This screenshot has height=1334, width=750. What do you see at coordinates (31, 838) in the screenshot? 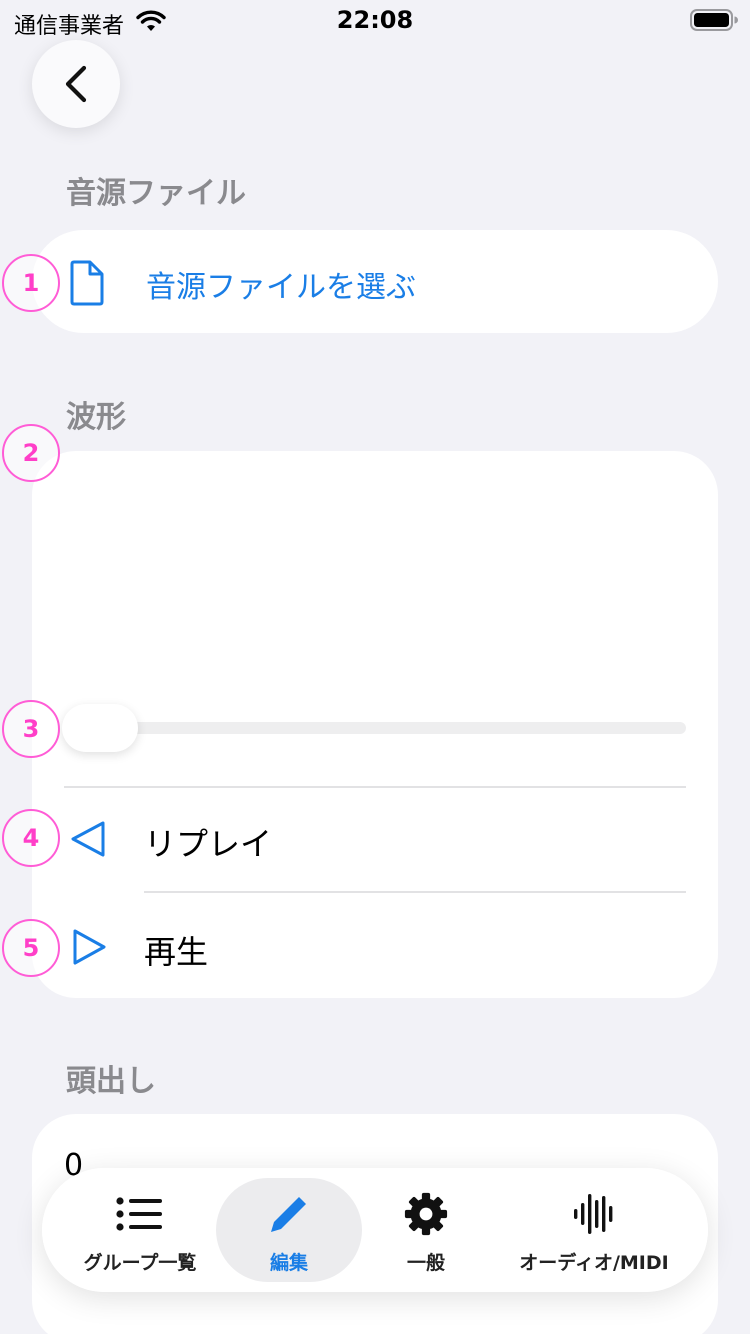
I see `annotation-badge-4: 4` at bounding box center [31, 838].